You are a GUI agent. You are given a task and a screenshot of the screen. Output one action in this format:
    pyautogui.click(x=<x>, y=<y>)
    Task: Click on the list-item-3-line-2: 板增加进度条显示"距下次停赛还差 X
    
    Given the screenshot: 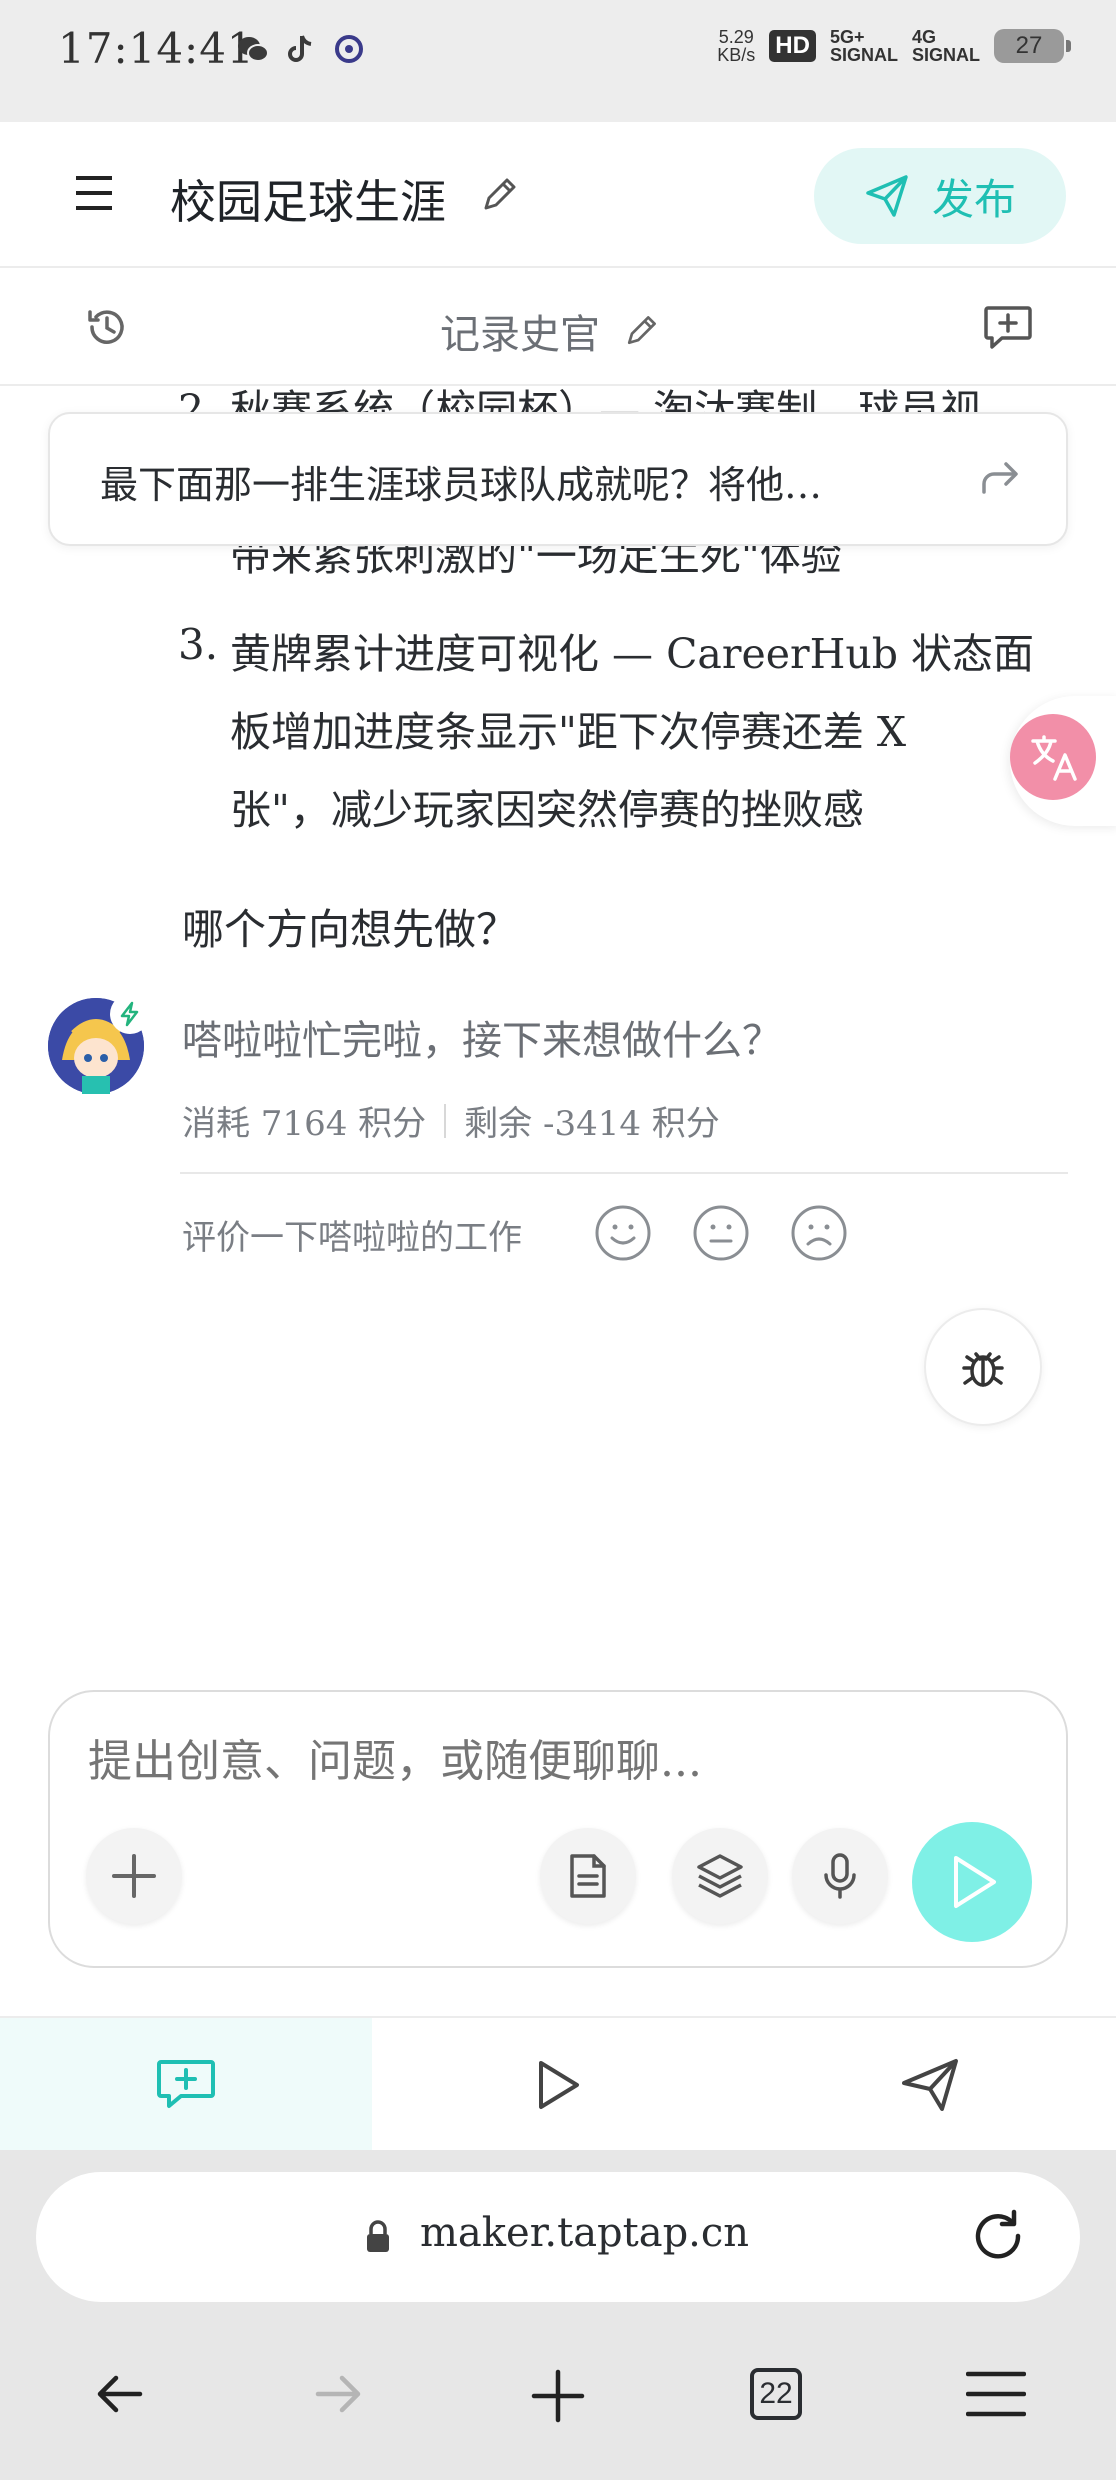 What is the action you would take?
    pyautogui.click(x=568, y=732)
    